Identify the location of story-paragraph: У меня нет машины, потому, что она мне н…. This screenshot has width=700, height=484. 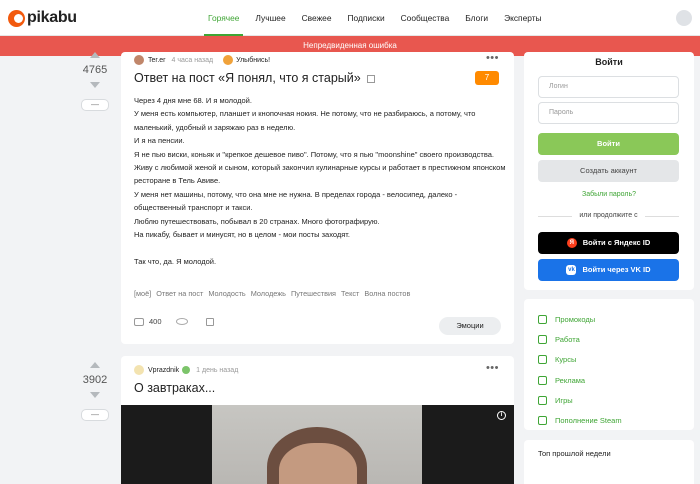
(296, 201).